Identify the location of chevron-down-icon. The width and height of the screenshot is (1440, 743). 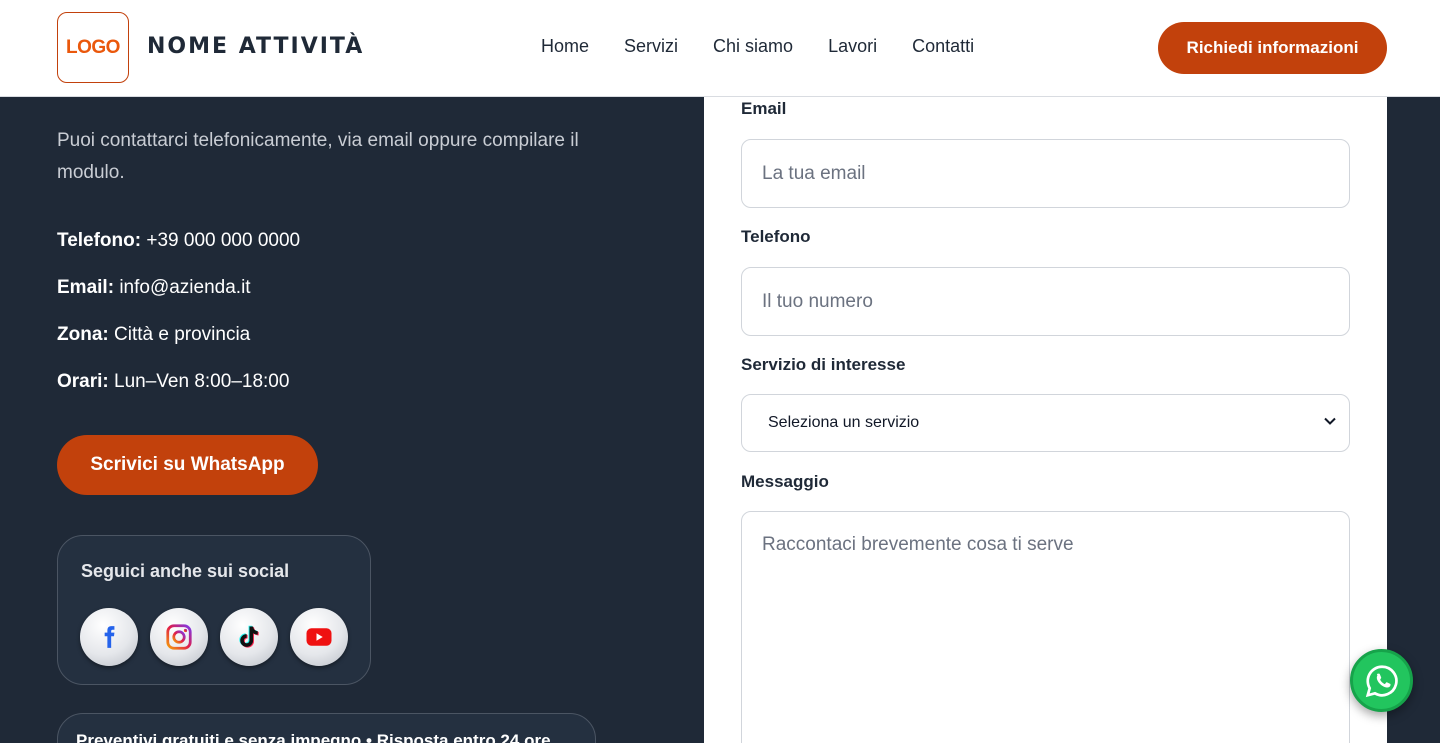
(1330, 423).